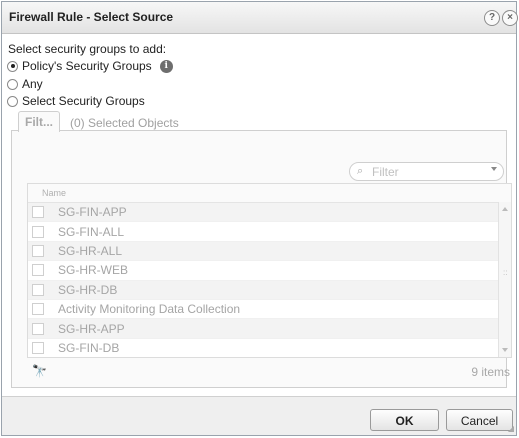 This screenshot has height=438, width=519. What do you see at coordinates (510, 18) in the screenshot?
I see `close-icon: ×` at bounding box center [510, 18].